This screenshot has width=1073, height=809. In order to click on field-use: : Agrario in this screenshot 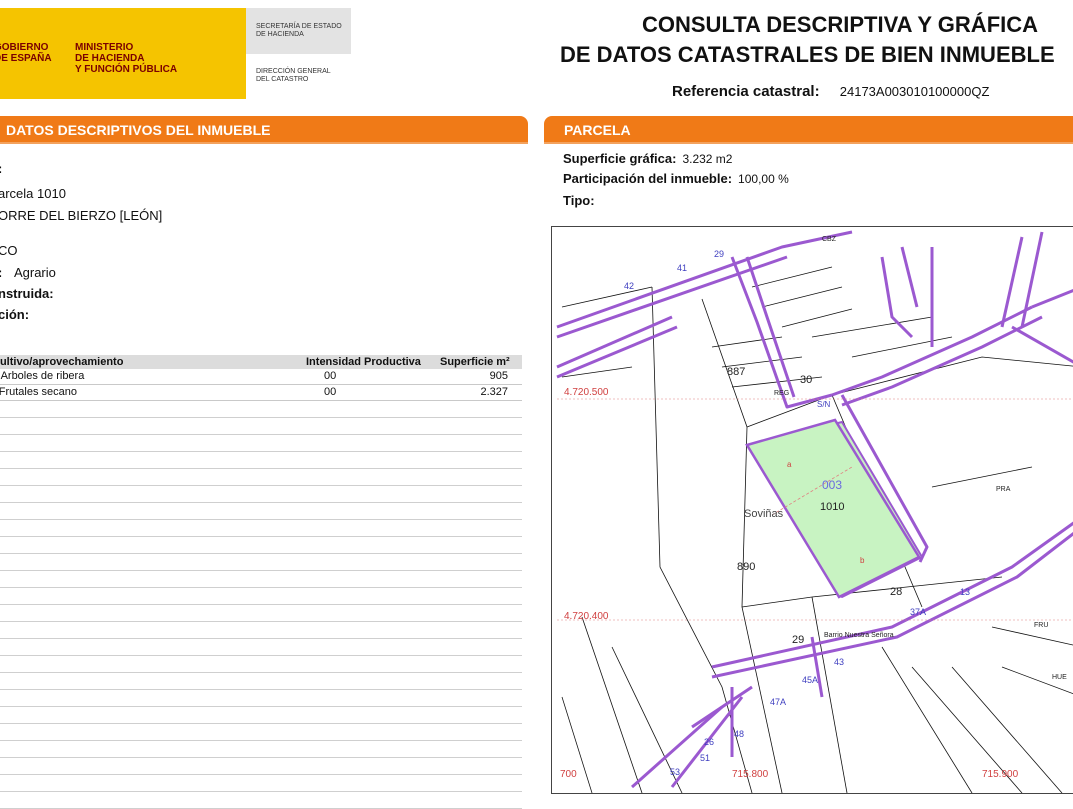, I will do `click(28, 272)`.